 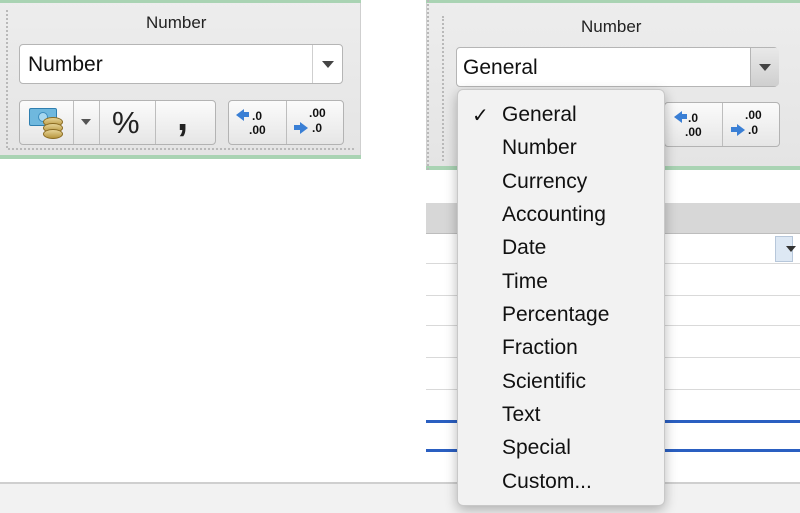 I want to click on accounting-format-button, so click(x=49, y=123).